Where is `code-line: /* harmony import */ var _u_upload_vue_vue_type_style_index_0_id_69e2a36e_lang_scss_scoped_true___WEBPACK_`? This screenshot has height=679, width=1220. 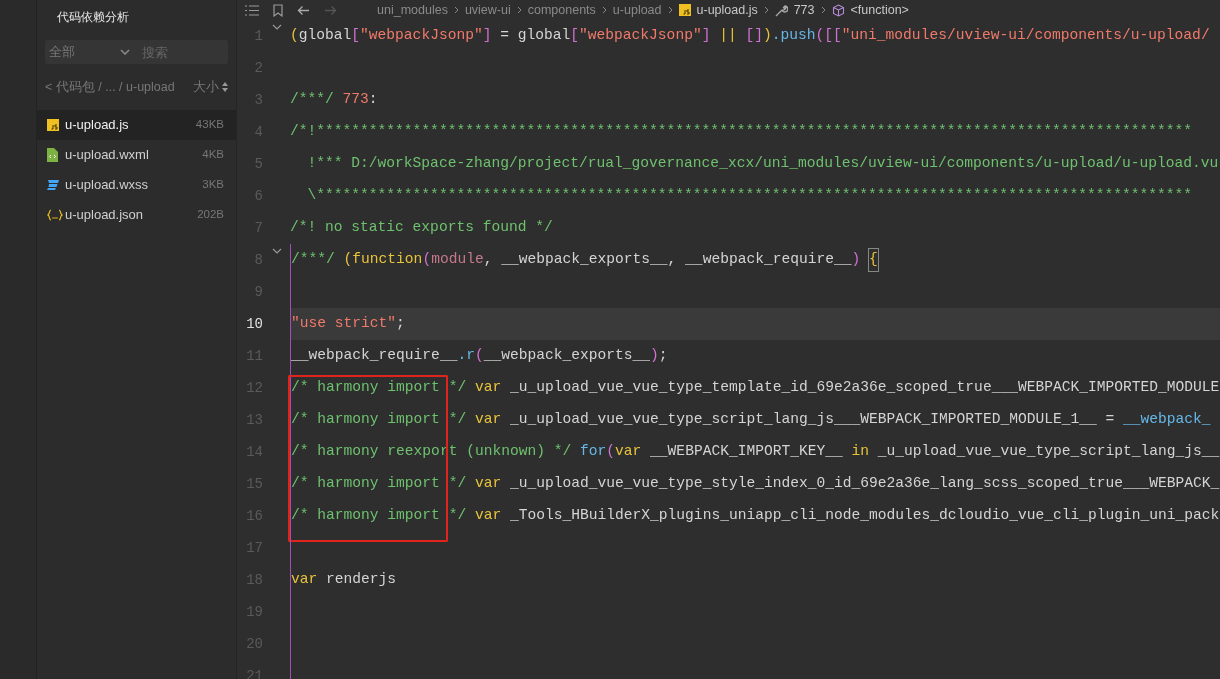
code-line: /* harmony import */ var _u_upload_vue_vue_type_style_index_0_id_69e2a36e_lang_scss_scoped_true___WEBPACK_ is located at coordinates (755, 484).